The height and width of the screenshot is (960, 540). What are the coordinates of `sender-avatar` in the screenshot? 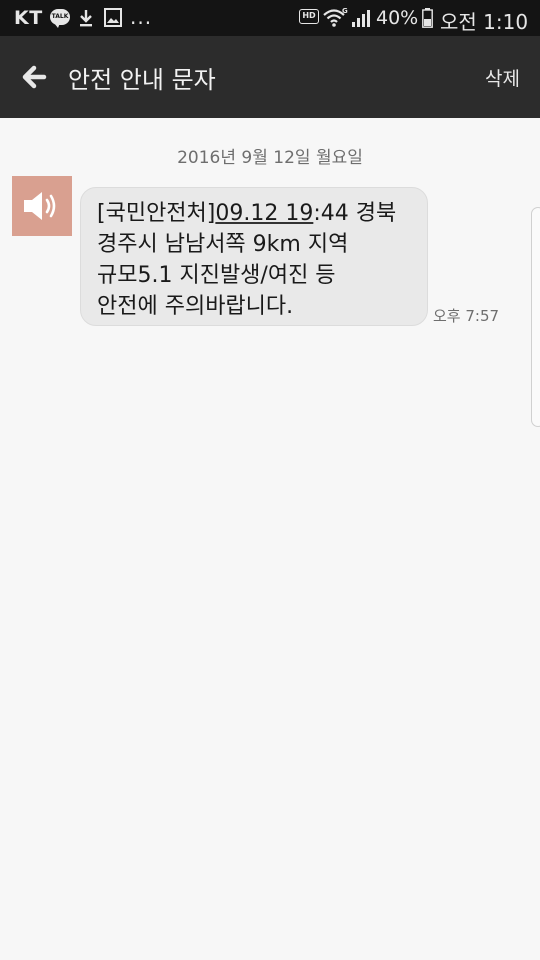 It's located at (42, 206).